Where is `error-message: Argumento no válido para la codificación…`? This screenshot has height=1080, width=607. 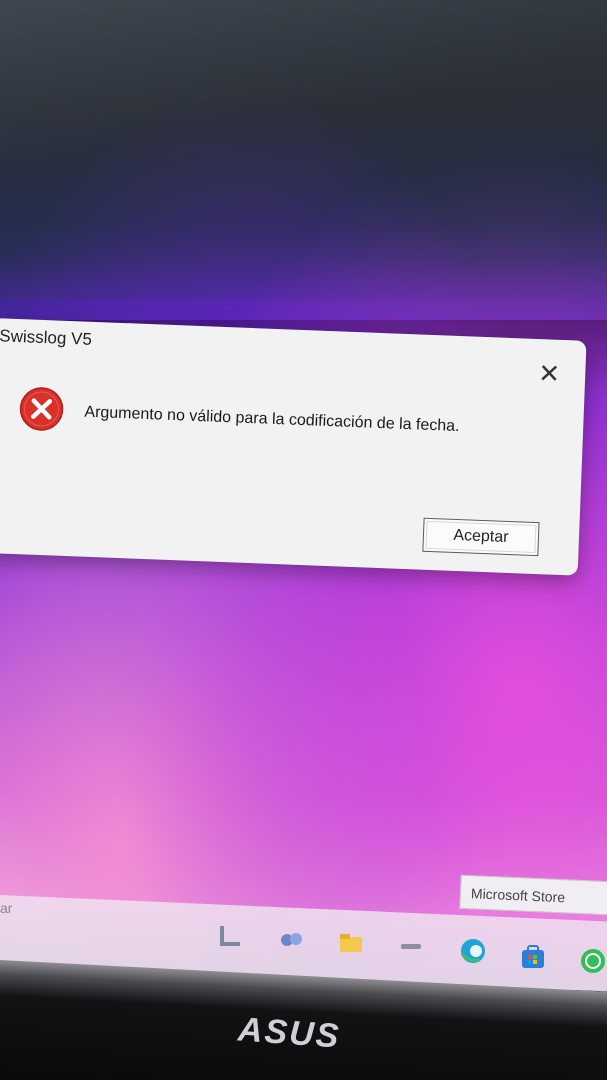
error-message: Argumento no válido para la codificación… is located at coordinates (272, 419).